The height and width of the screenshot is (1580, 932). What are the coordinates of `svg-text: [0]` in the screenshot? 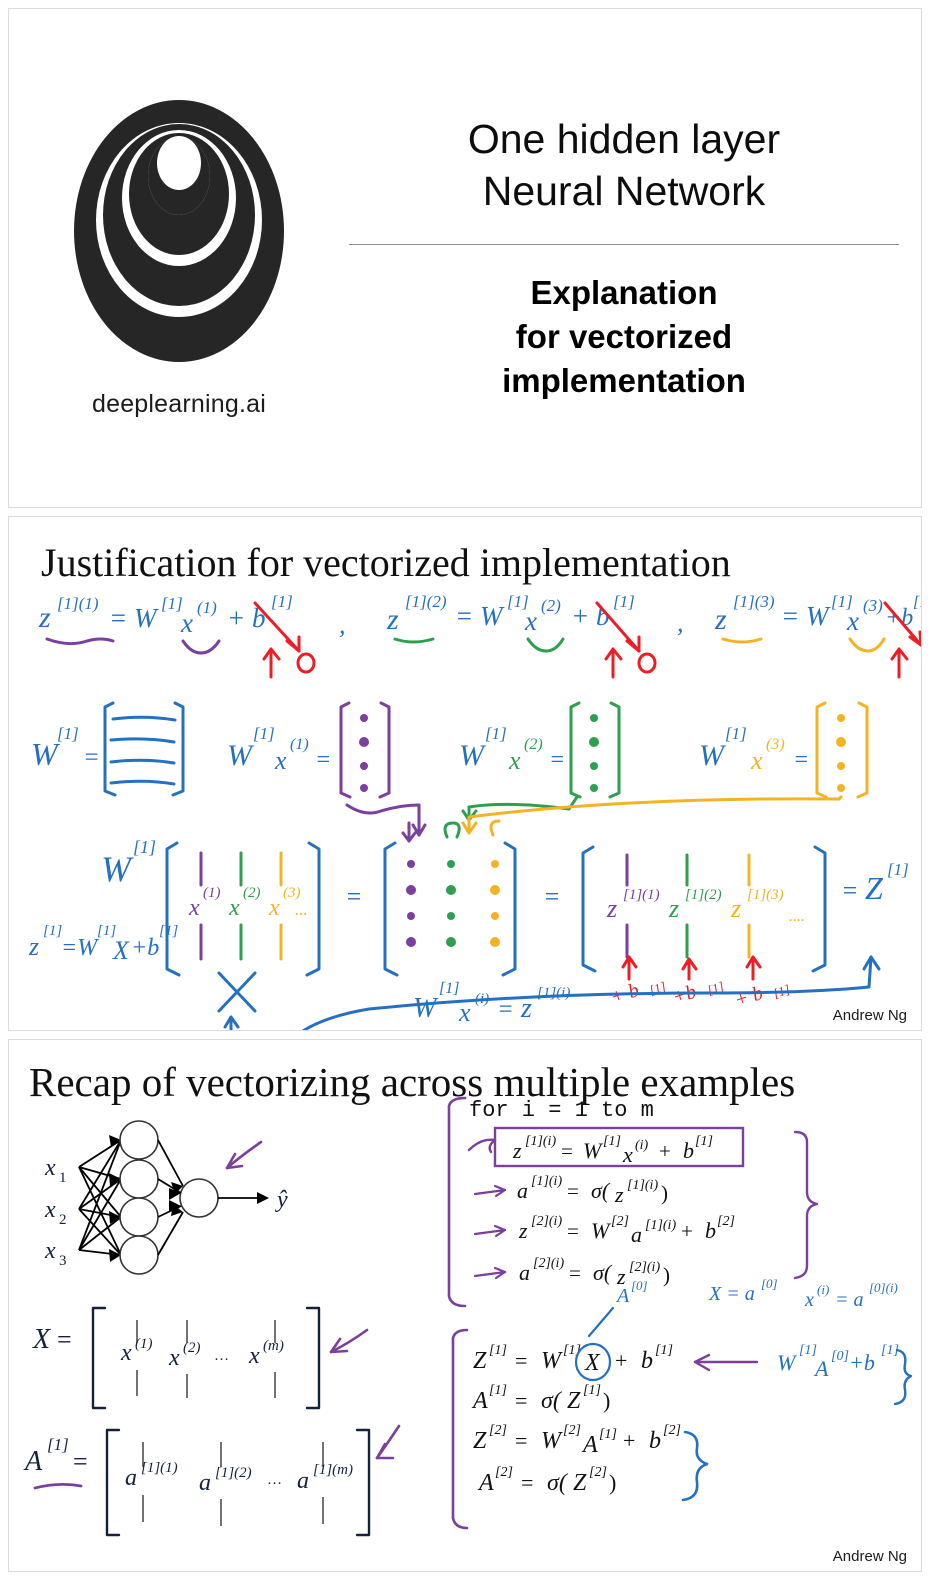 It's located at (840, 1356).